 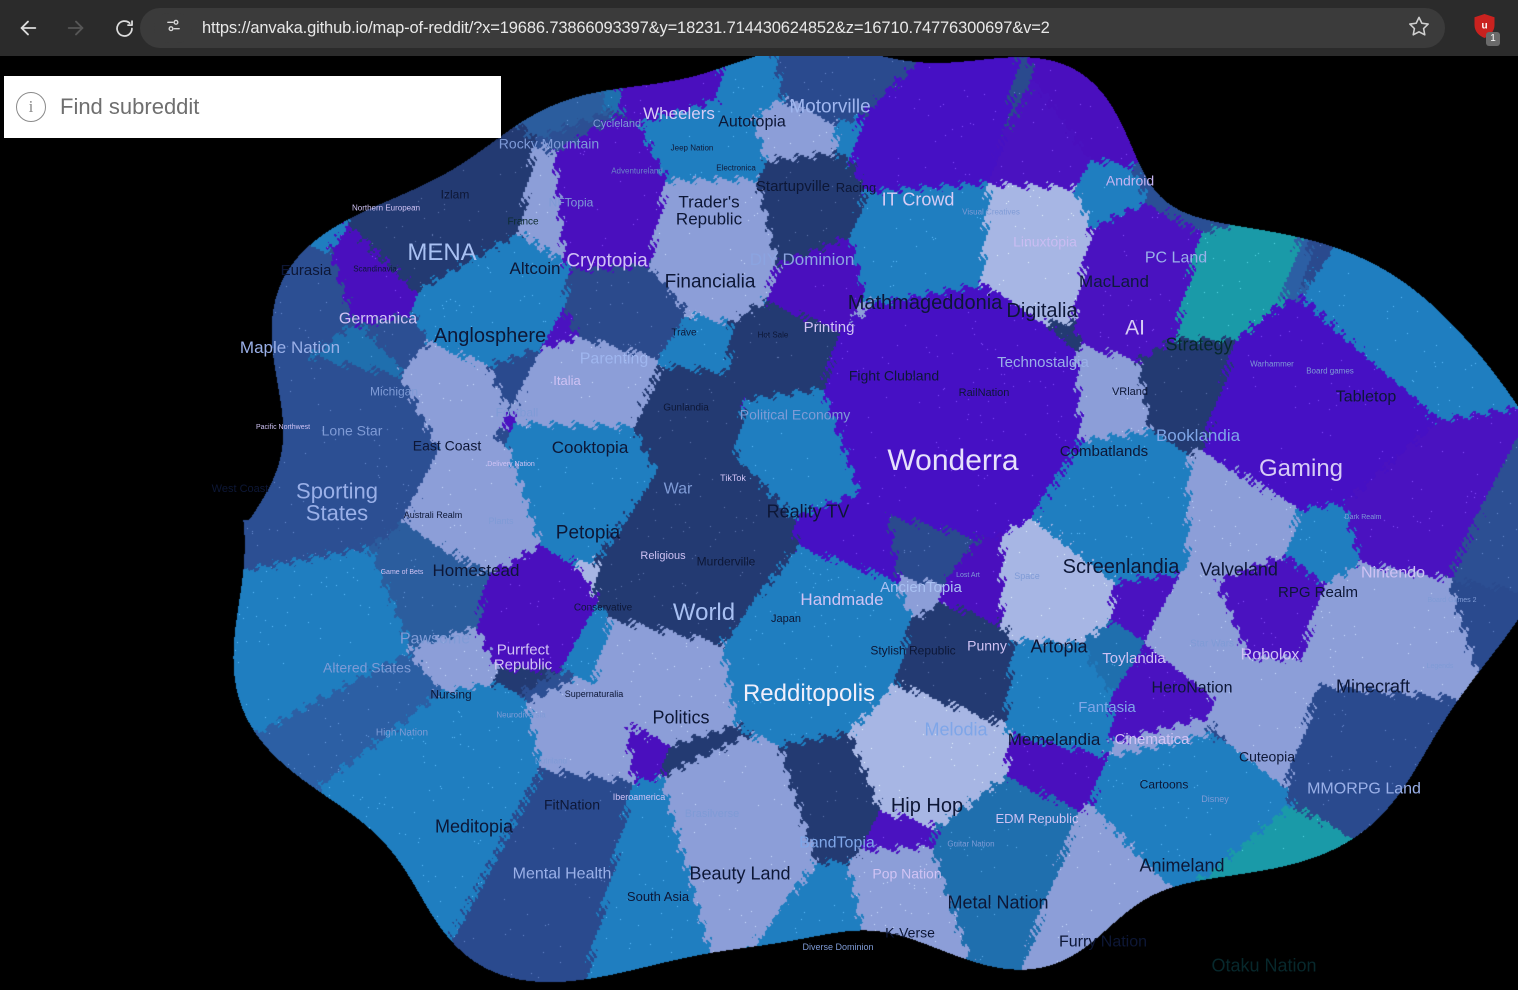 I want to click on map-region-label: Pop Nation, so click(x=906, y=873).